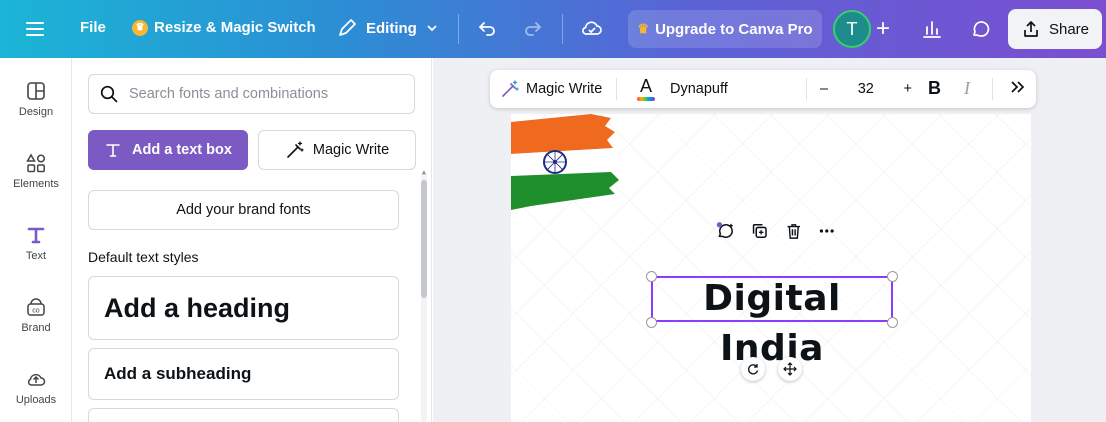 The image size is (1106, 422). What do you see at coordinates (564, 89) in the screenshot?
I see `toolbar-magic-write-label: Magic Write` at bounding box center [564, 89].